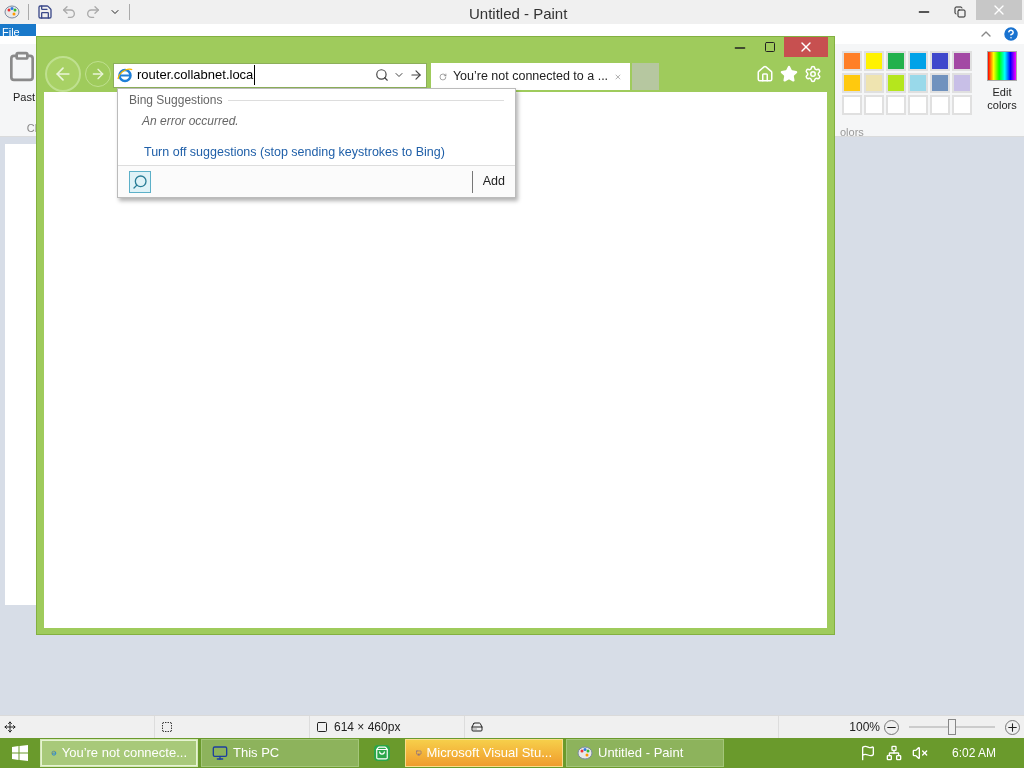  I want to click on redo-icon, so click(93, 12).